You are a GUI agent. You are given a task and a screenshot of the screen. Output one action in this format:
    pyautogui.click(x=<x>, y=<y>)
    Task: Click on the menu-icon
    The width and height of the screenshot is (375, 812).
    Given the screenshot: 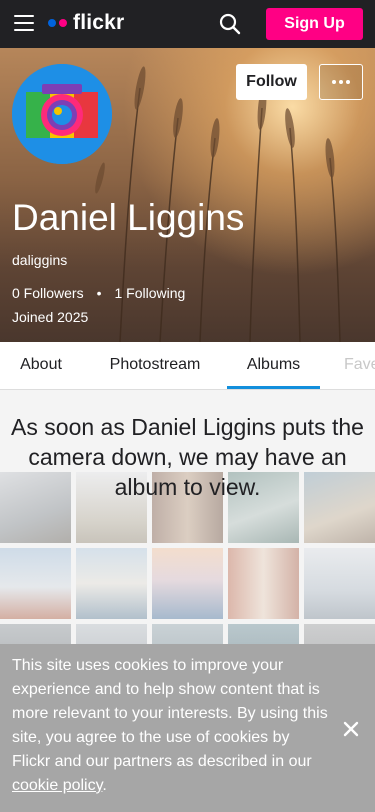 What is the action you would take?
    pyautogui.click(x=24, y=24)
    